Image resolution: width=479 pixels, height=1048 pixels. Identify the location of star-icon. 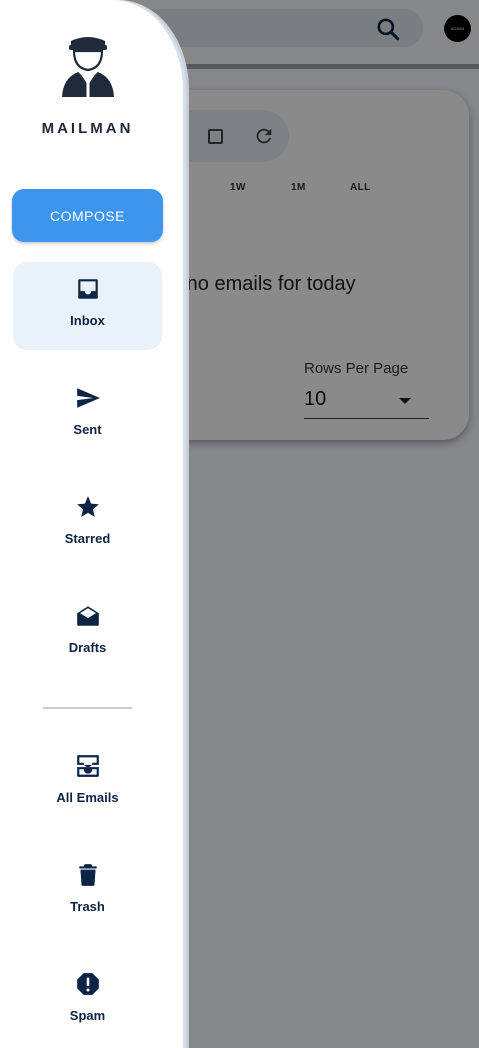
(87, 507).